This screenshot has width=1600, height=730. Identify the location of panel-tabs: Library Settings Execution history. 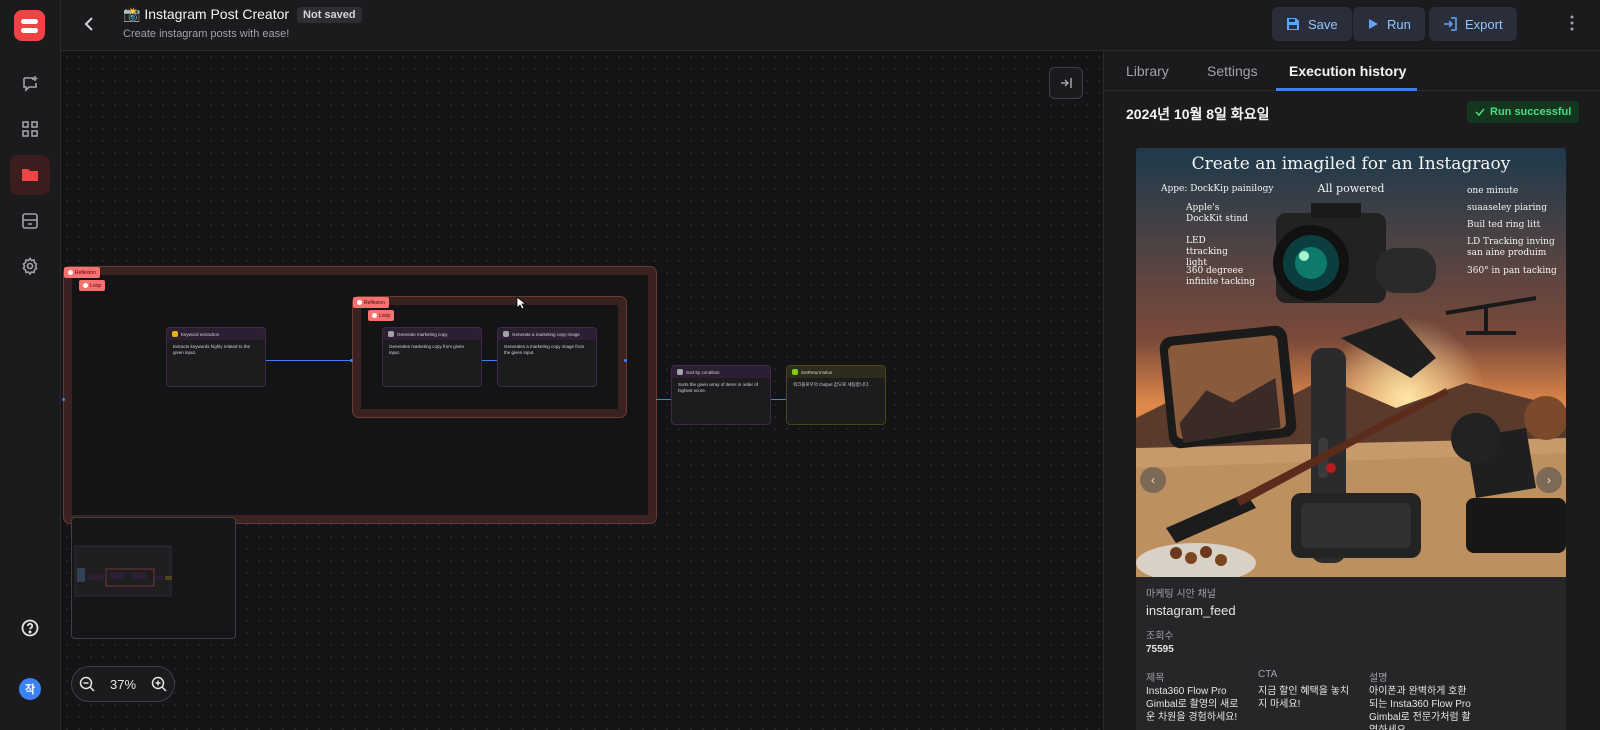
(1352, 71).